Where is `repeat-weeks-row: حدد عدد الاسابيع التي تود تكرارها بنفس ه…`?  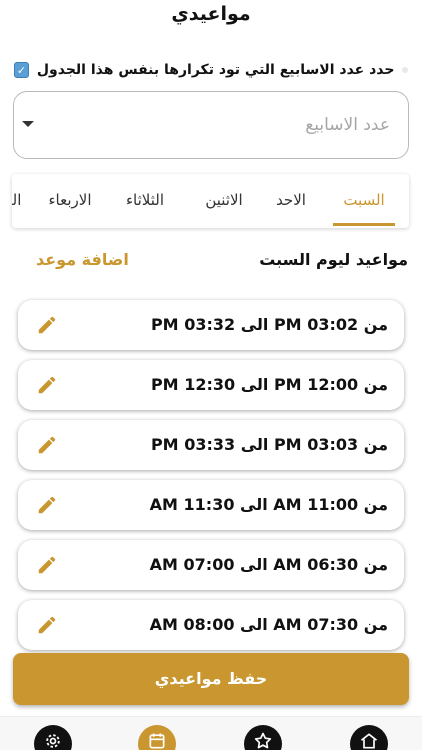
repeat-weeks-row: حدد عدد الاسابيع التي تود تكرارها بنفس ه… is located at coordinates (211, 70).